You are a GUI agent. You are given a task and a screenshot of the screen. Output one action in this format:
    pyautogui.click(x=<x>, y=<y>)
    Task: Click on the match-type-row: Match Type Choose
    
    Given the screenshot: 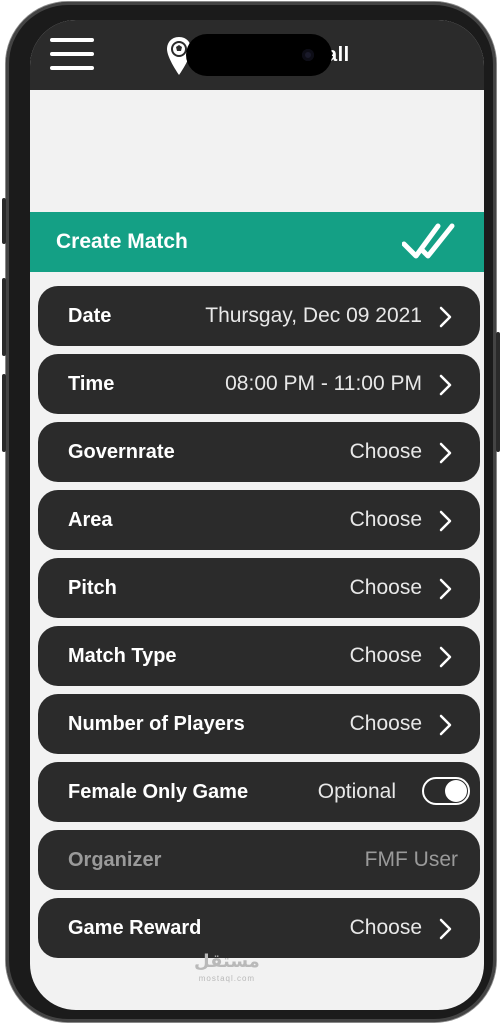 What is the action you would take?
    pyautogui.click(x=259, y=656)
    